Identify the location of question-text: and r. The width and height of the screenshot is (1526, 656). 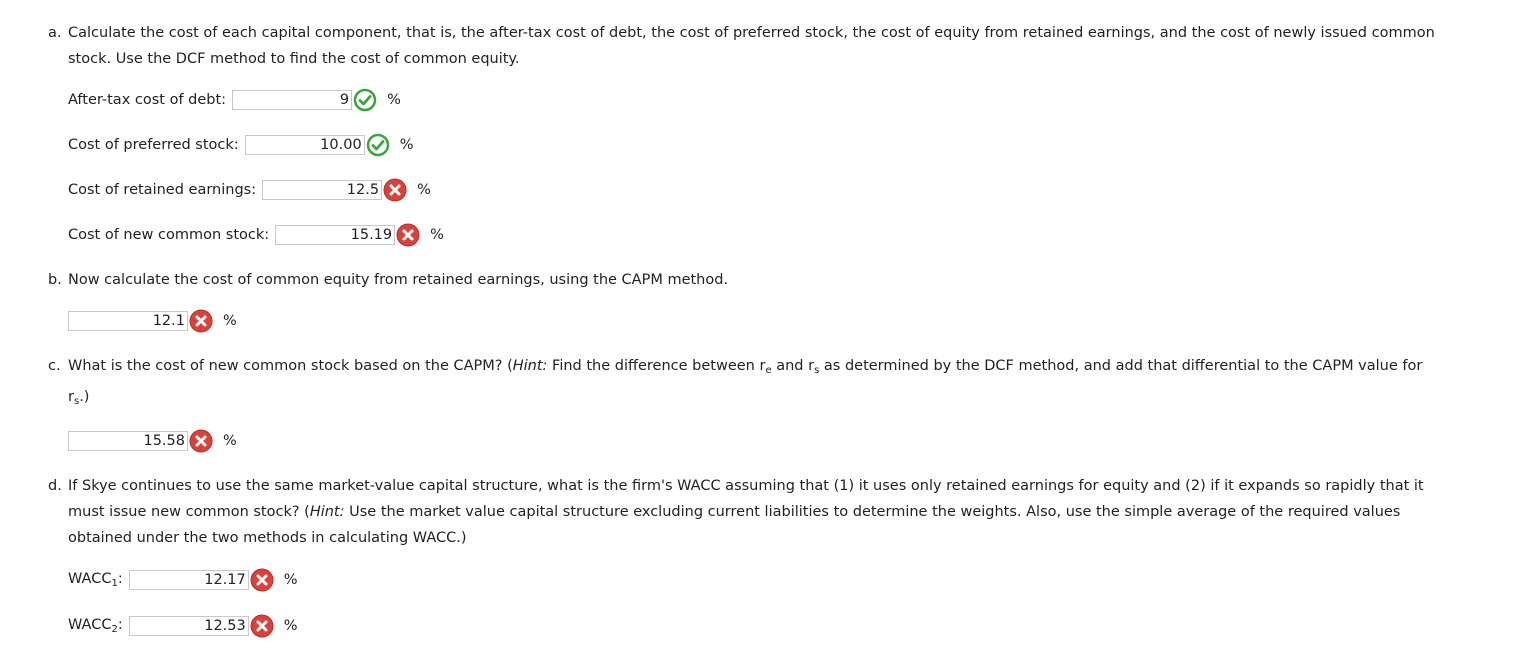
(793, 366).